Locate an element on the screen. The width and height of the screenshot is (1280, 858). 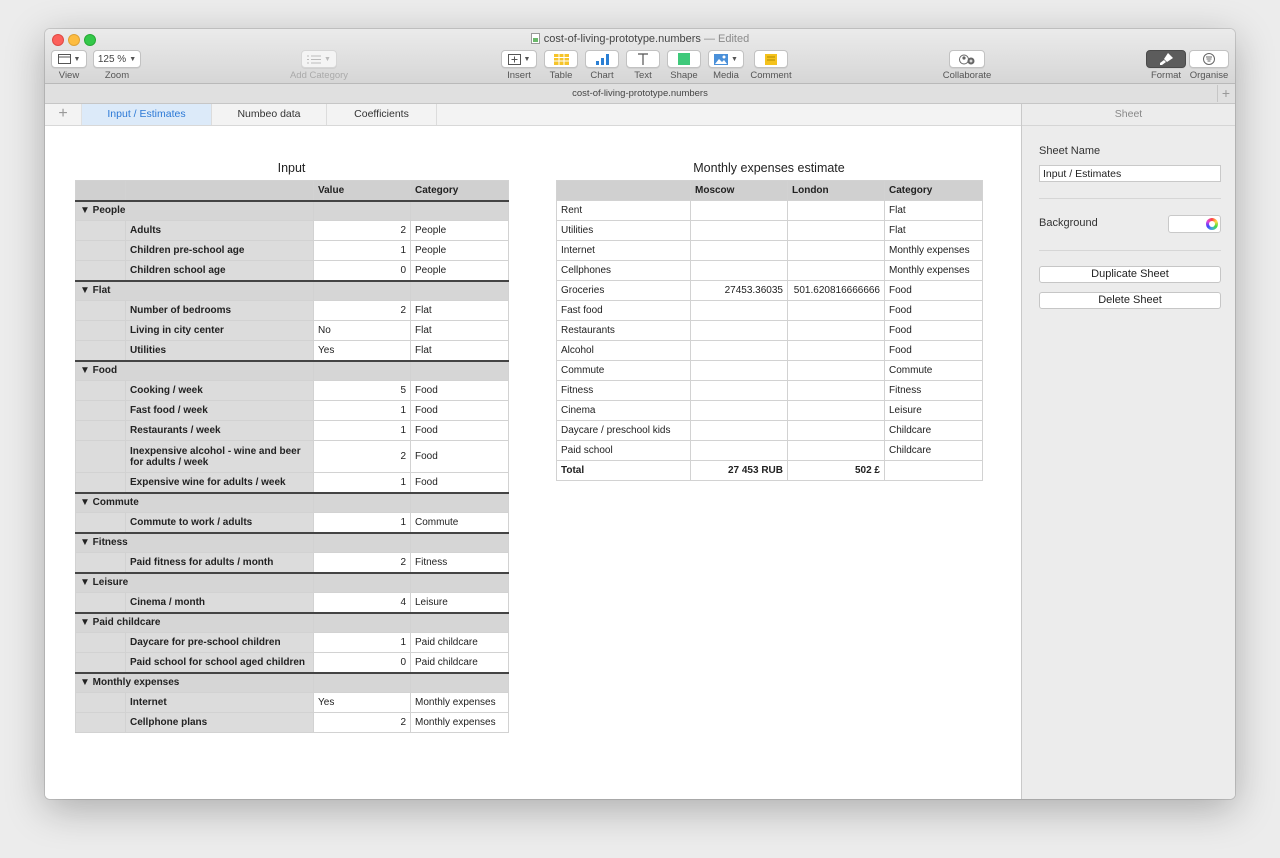
insert-button: ▼ is located at coordinates (519, 59).